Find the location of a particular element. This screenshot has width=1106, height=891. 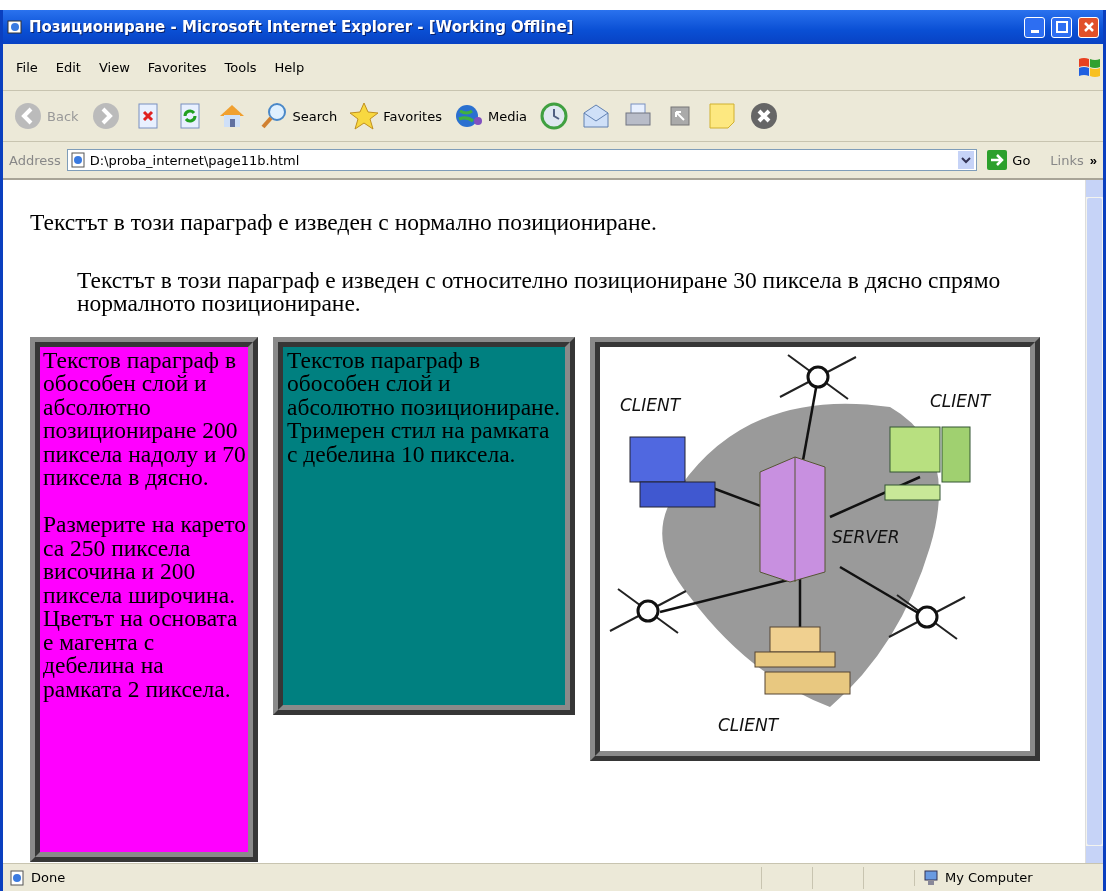

status-text: Done is located at coordinates (48, 877).